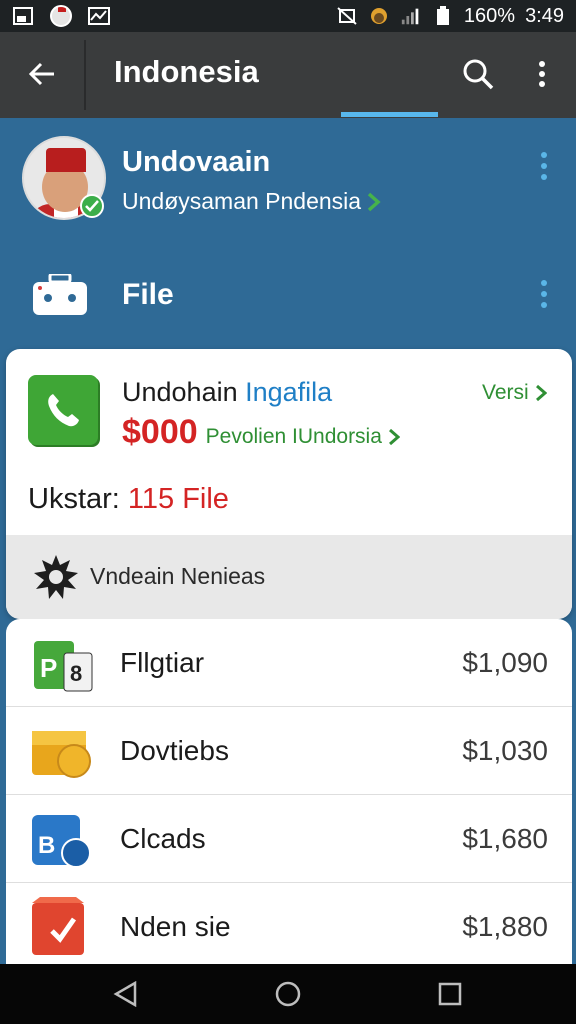 The image size is (576, 1024). Describe the element at coordinates (288, 16) in the screenshot. I see `status-bar: 160% 3:49` at that location.